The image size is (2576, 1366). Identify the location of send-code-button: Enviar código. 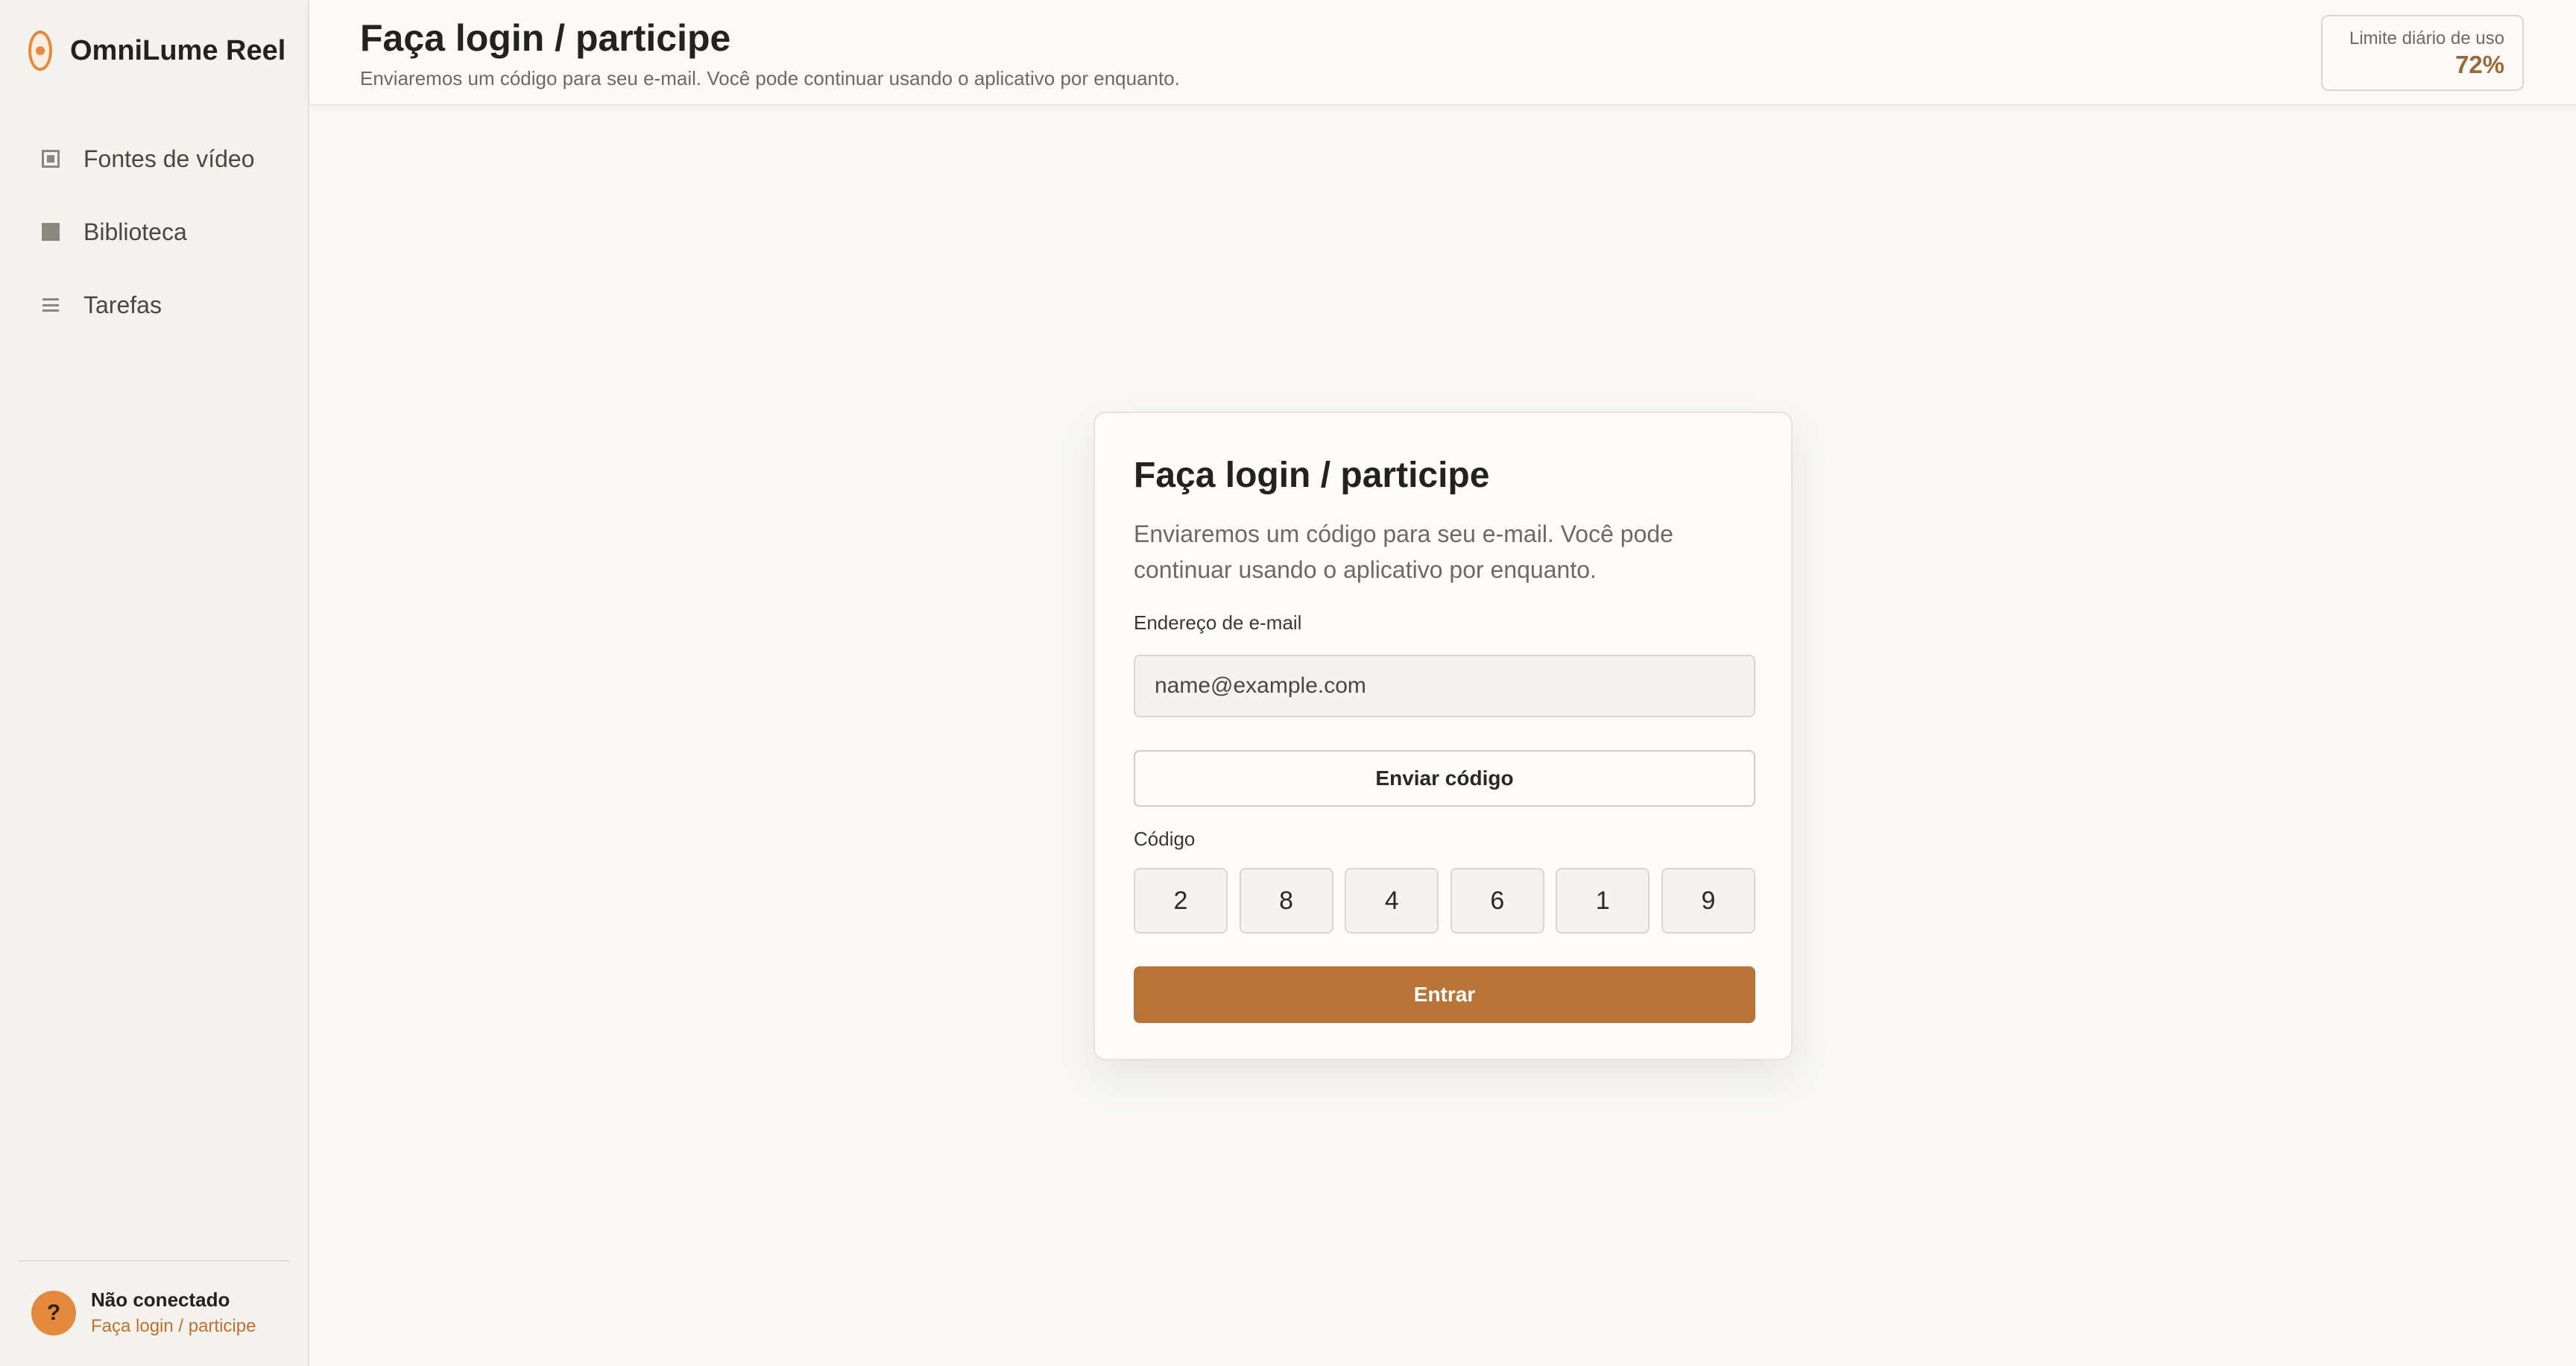
(1444, 778).